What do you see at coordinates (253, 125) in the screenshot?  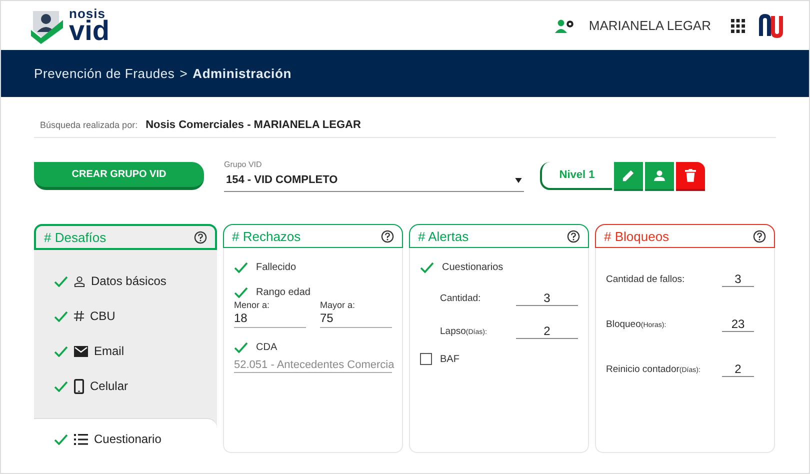 I see `search-info-value: Nosis Comerciales - MARIANELA LEGAR` at bounding box center [253, 125].